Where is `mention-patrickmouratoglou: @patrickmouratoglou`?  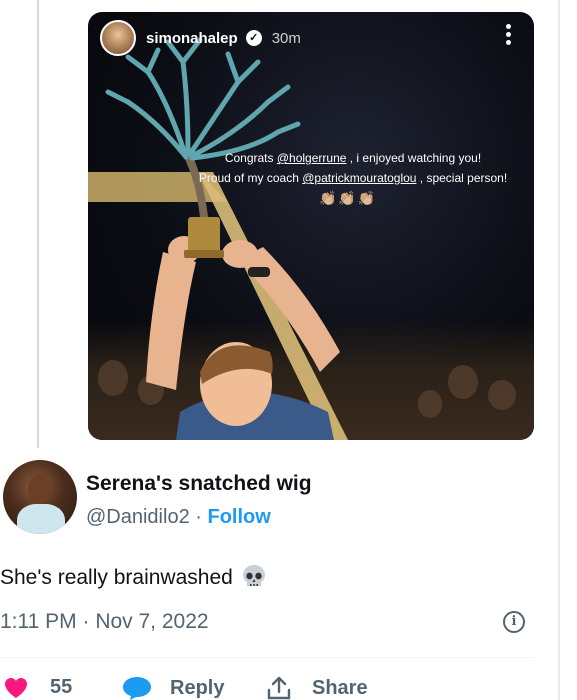 mention-patrickmouratoglou: @patrickmouratoglou is located at coordinates (359, 178).